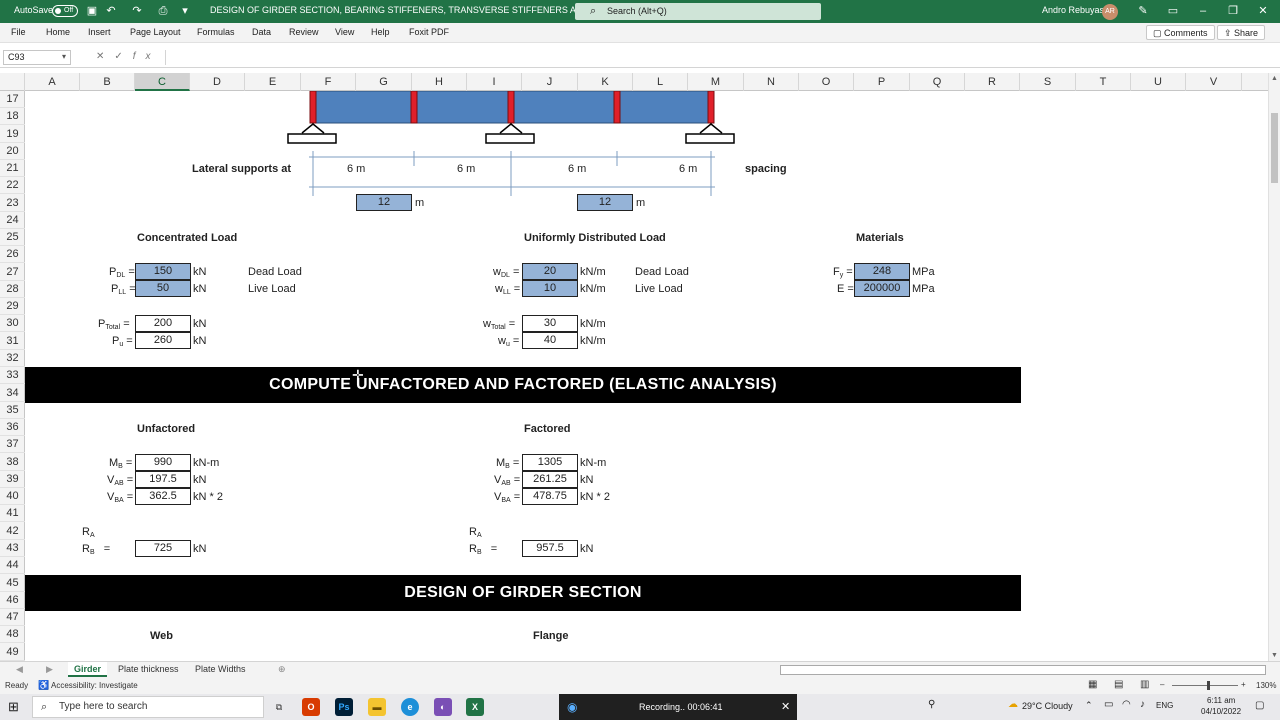 This screenshot has width=1280, height=720. I want to click on accessibility-icon: ♿, so click(43, 685).